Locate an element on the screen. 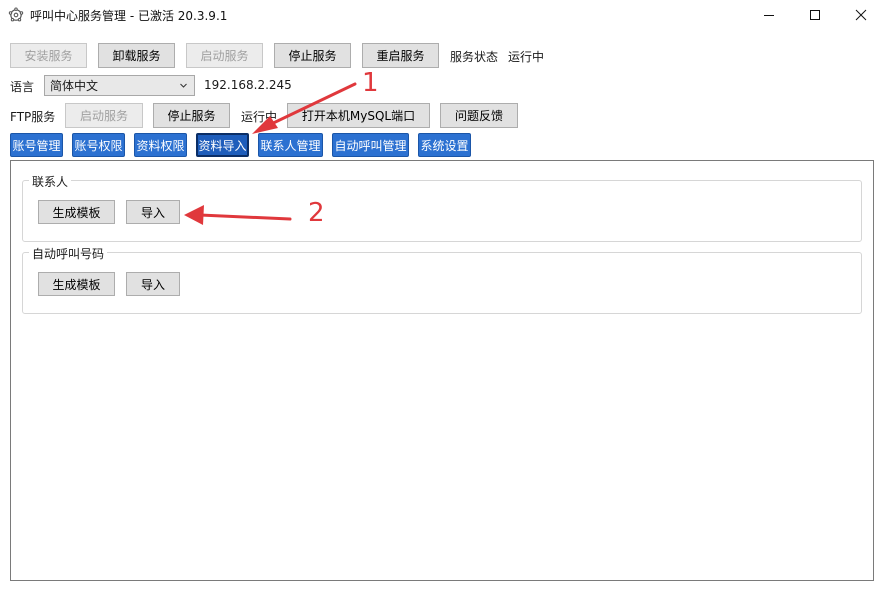  language-selected-value: 简体中文 is located at coordinates (74, 86).